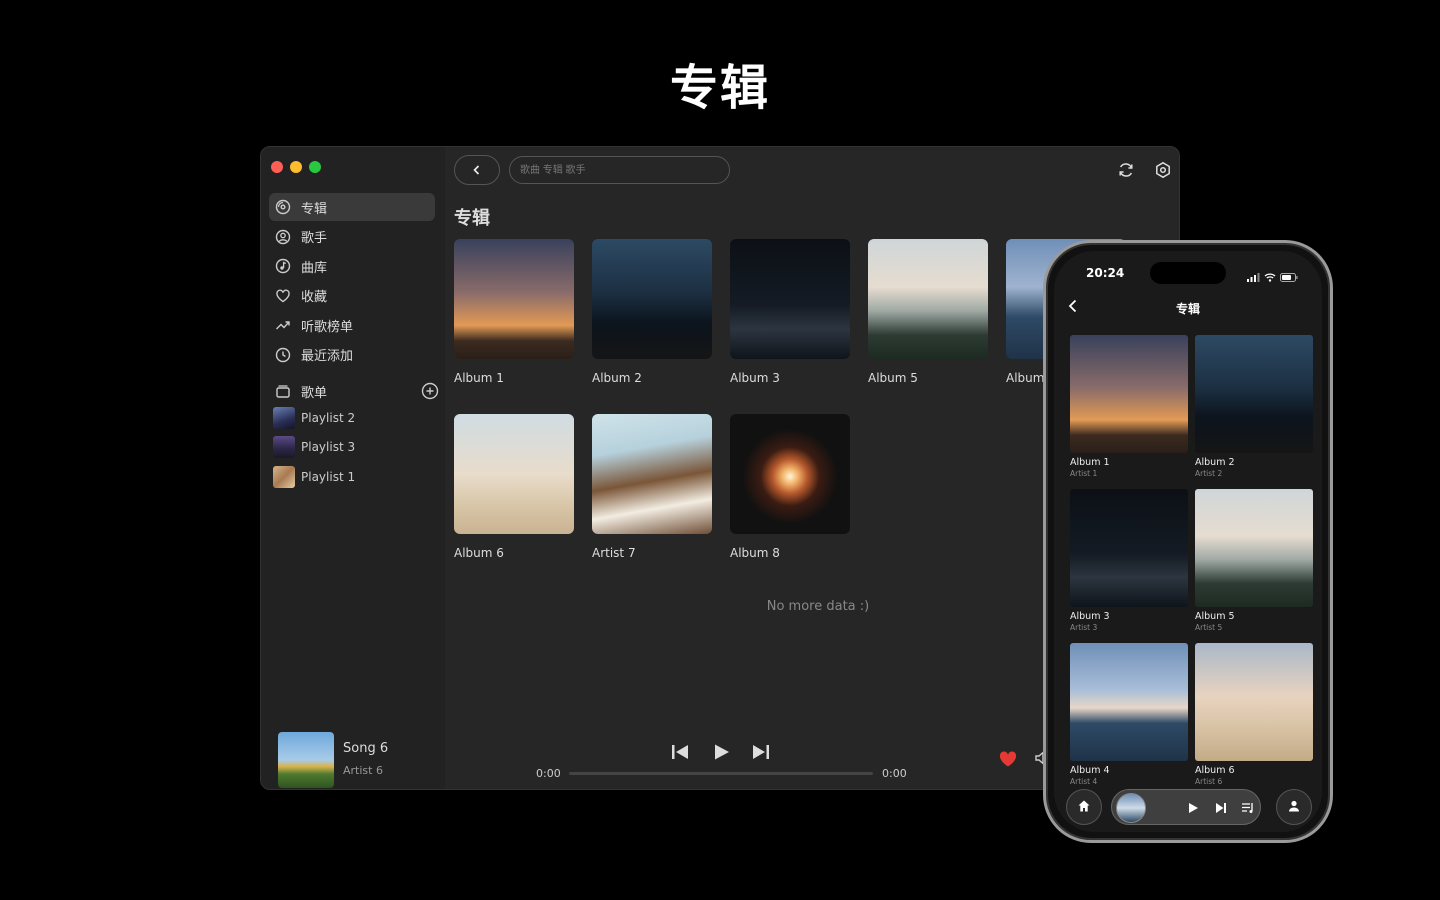 The image size is (1440, 900). I want to click on sidebar-item-artists: 歌手, so click(352, 237).